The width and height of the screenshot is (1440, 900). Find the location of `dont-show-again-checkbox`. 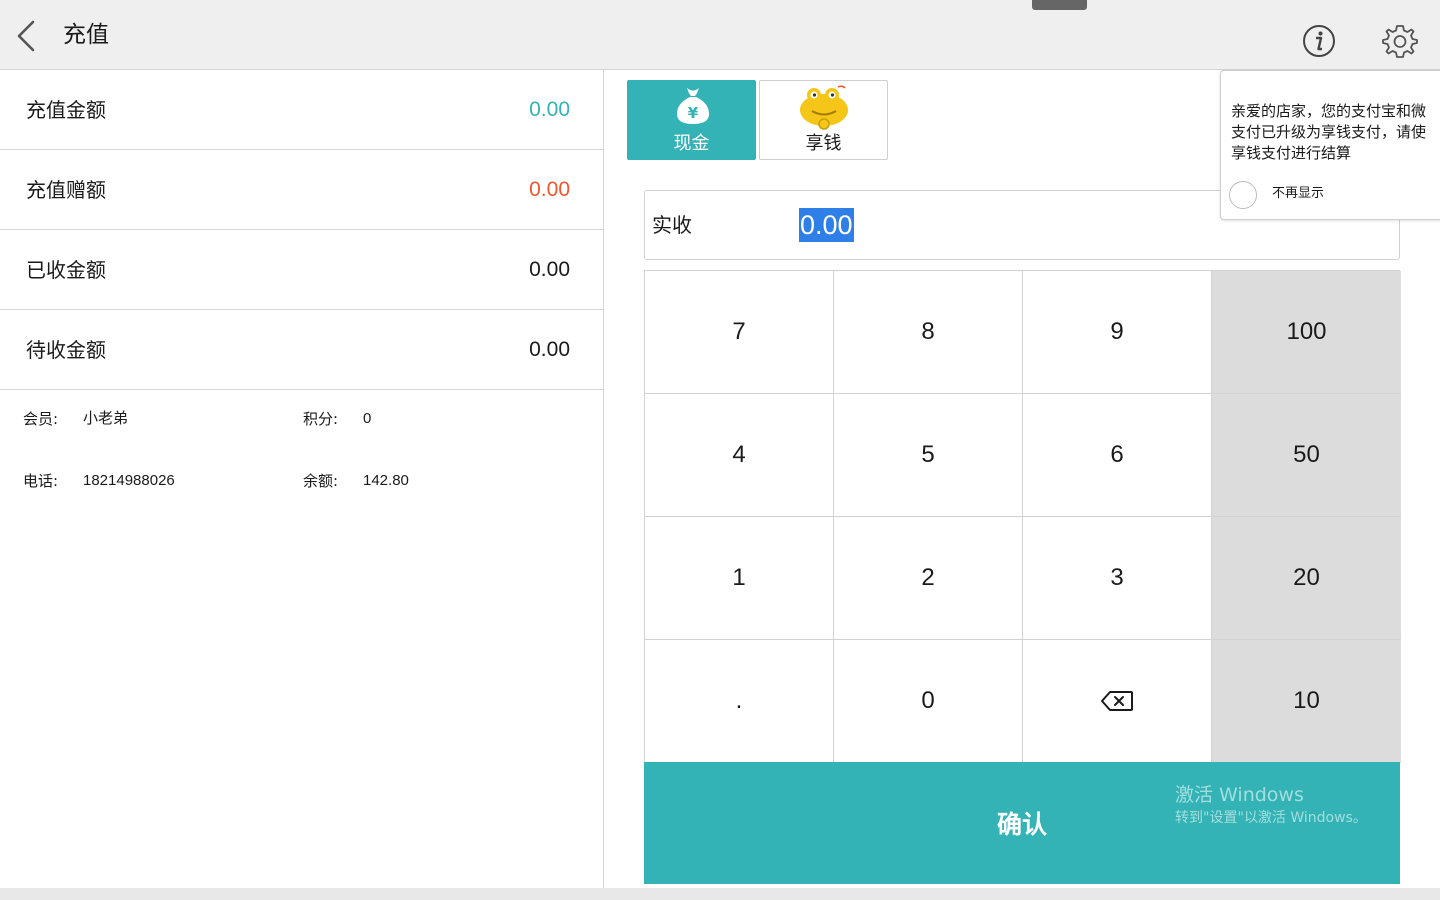

dont-show-again-checkbox is located at coordinates (1243, 195).